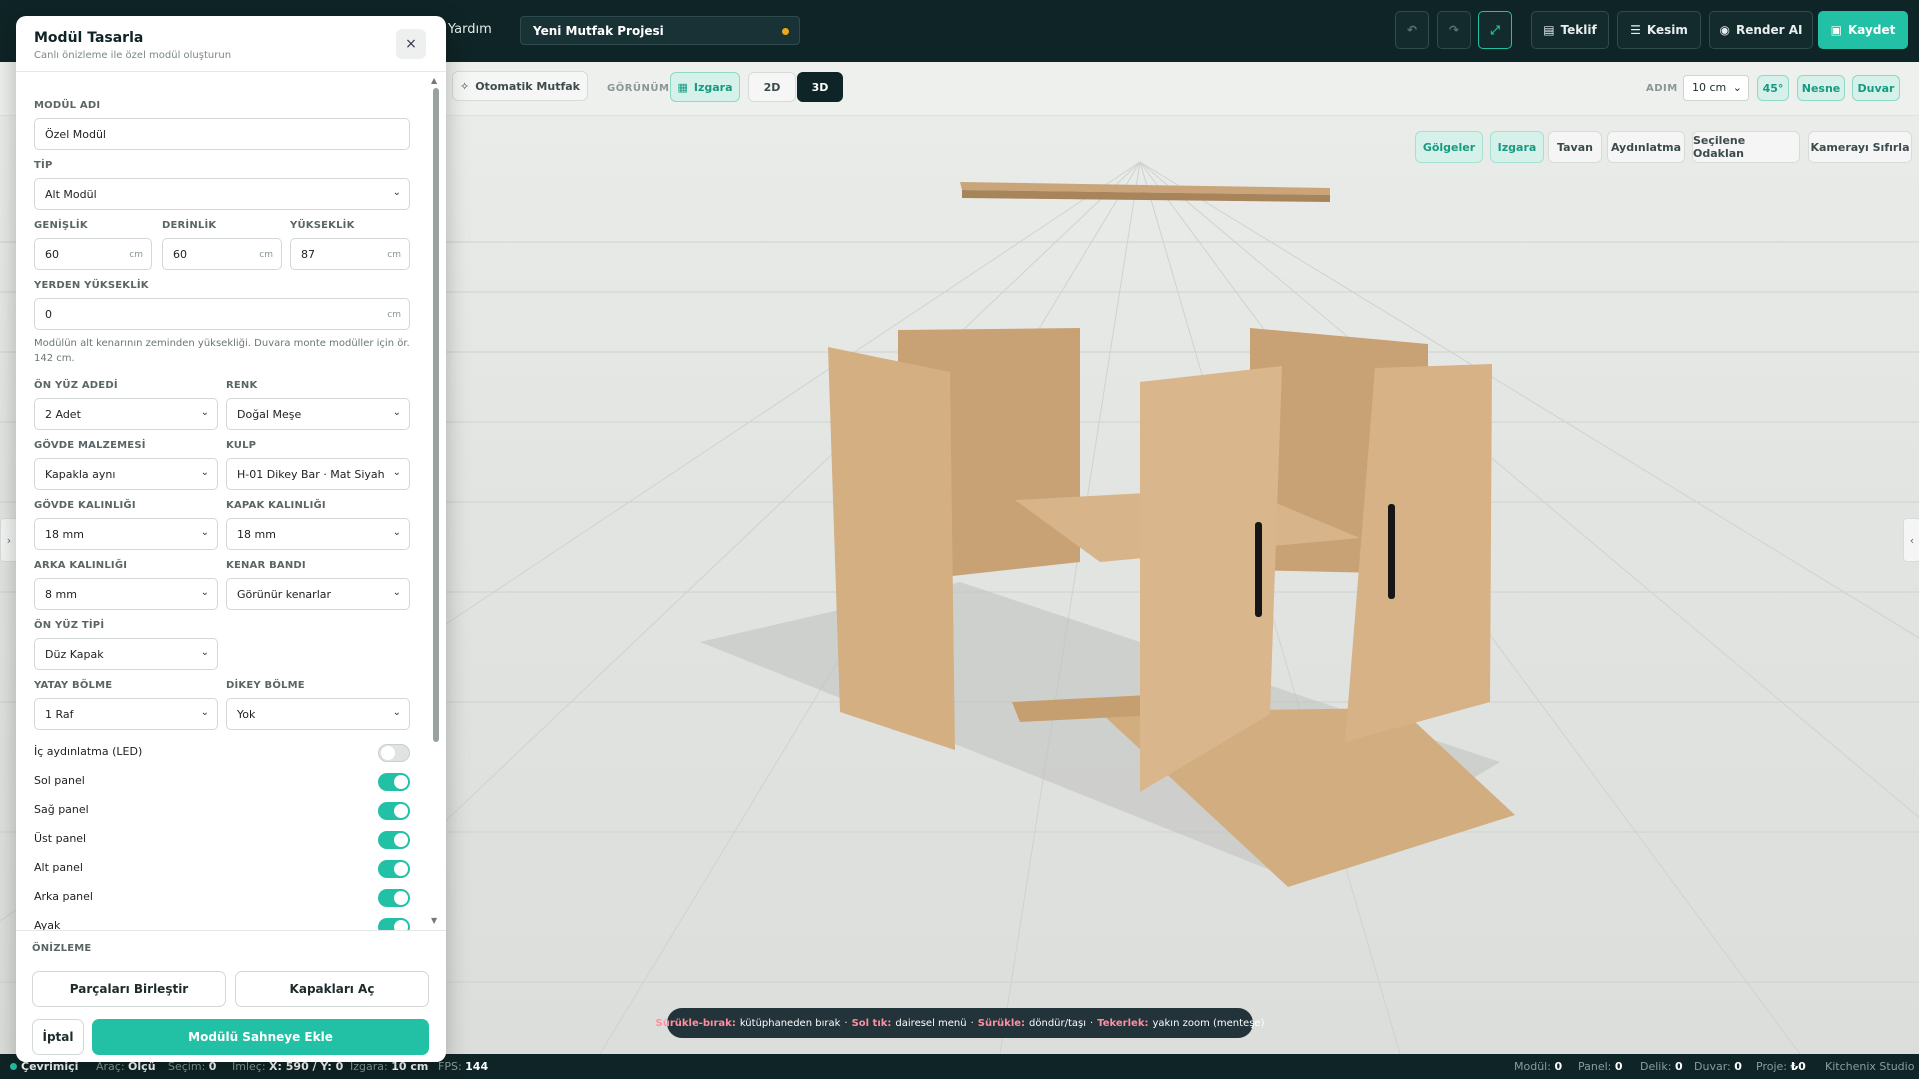 The width and height of the screenshot is (1919, 1079). Describe the element at coordinates (88, 751) in the screenshot. I see `toggle-label: İç aydınlatma (LED)` at that location.